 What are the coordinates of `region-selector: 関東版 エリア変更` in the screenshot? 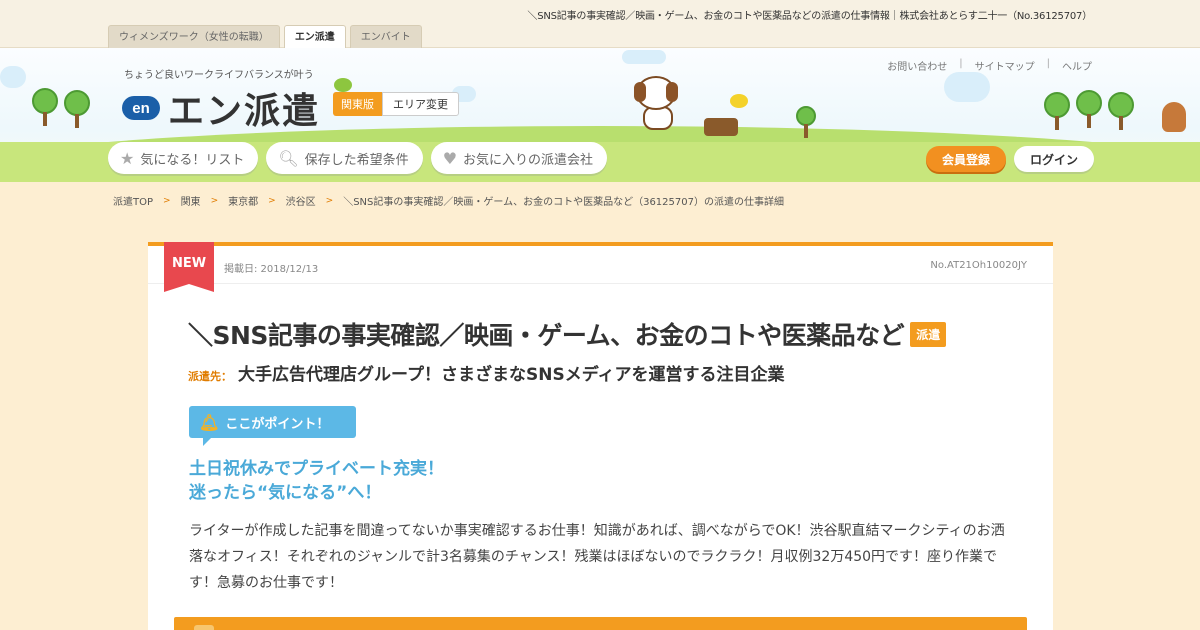 It's located at (396, 104).